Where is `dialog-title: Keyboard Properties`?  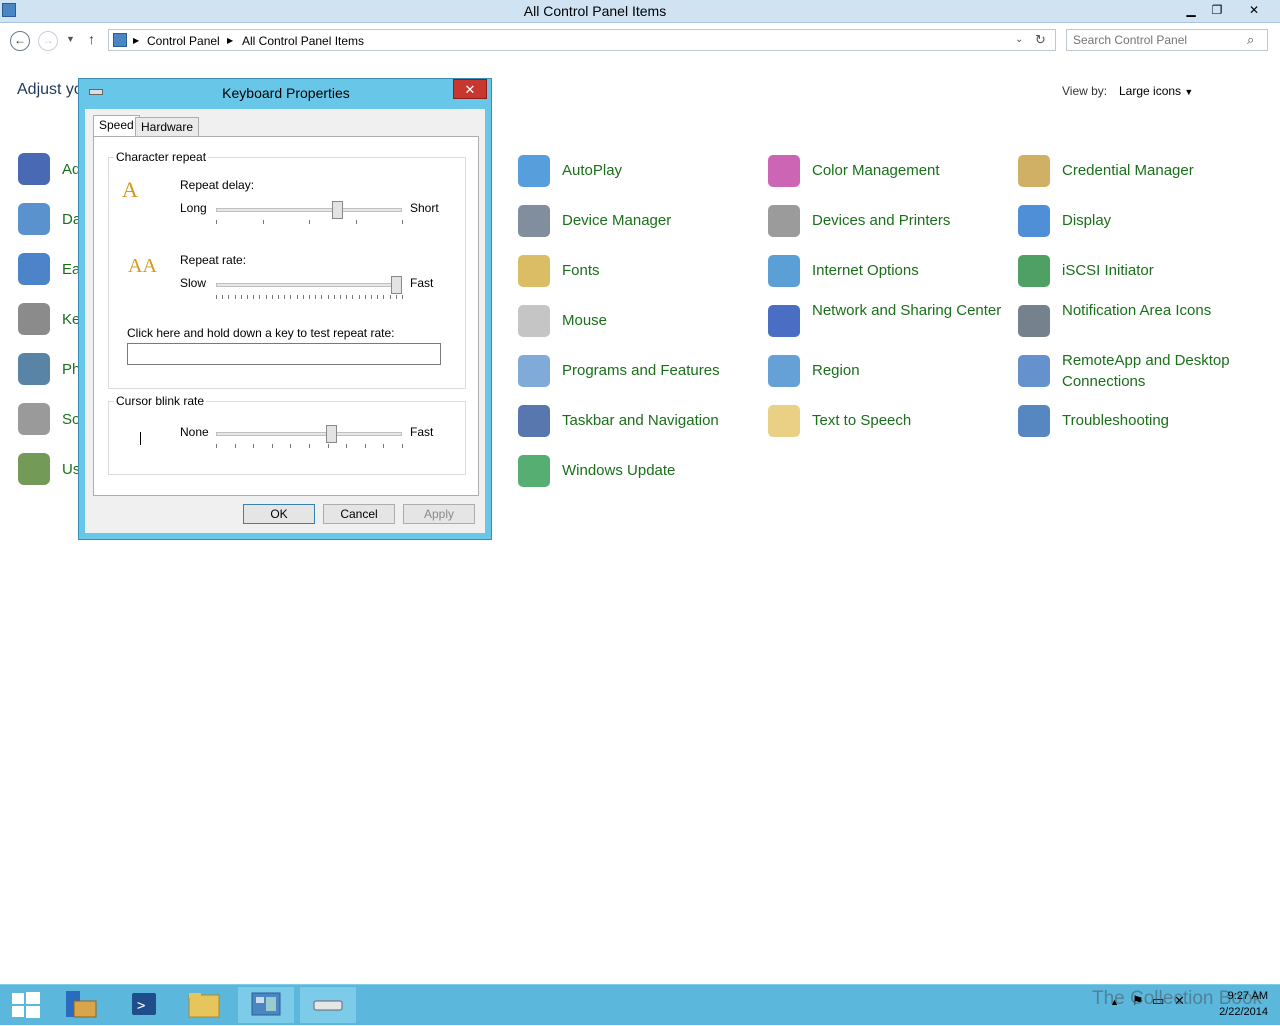
dialog-title: Keyboard Properties is located at coordinates (286, 93).